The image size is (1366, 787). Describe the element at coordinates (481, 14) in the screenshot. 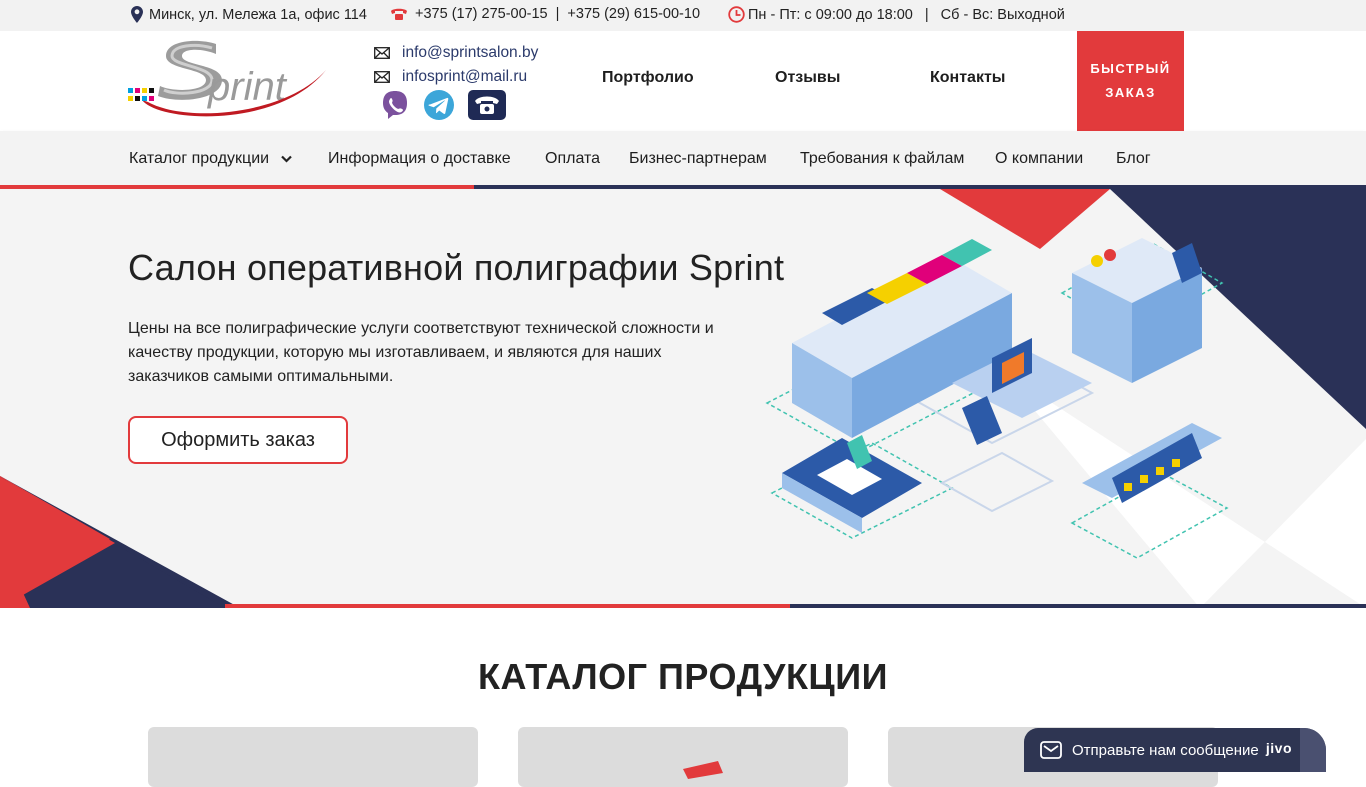

I see `phone-1: +375 (17) 275-00-15` at that location.